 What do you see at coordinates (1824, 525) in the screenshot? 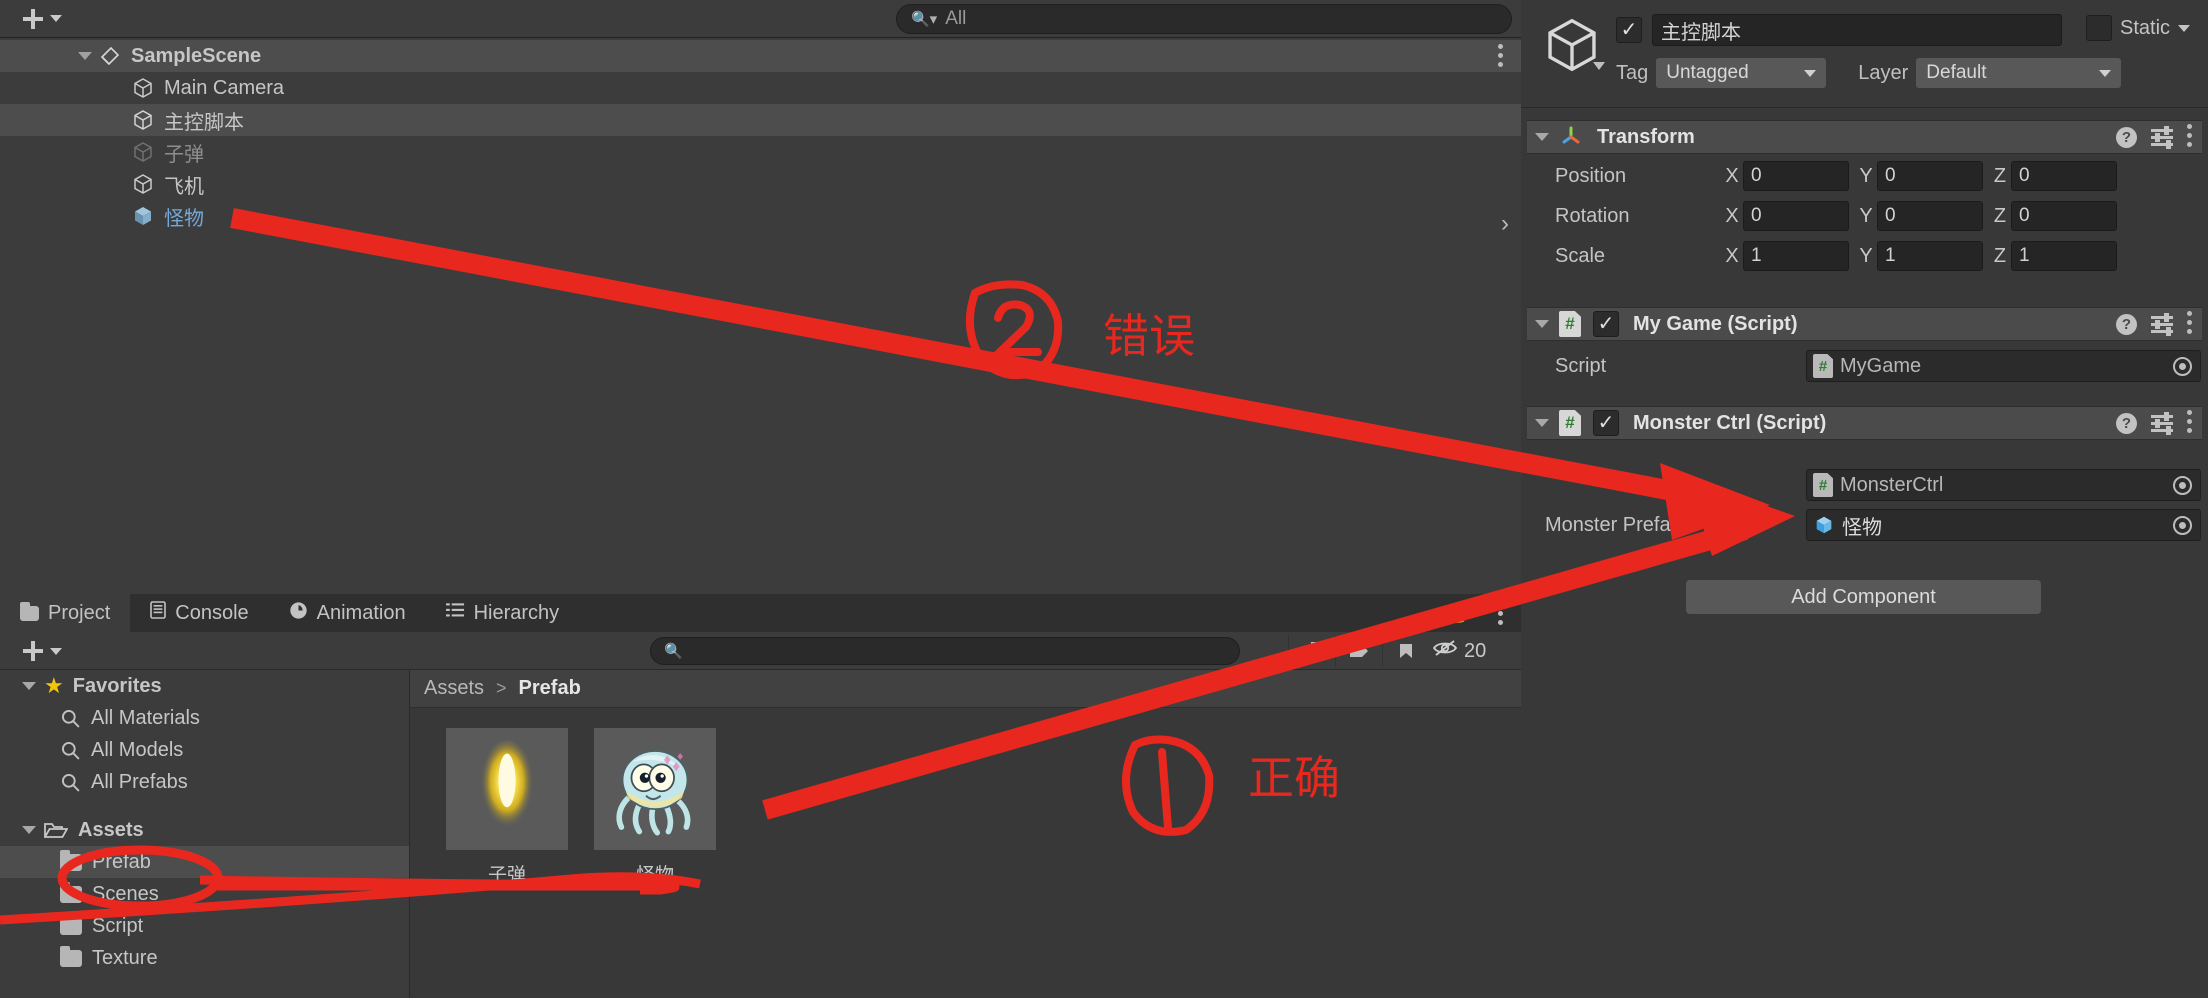
I see `prefab-cube-icon` at bounding box center [1824, 525].